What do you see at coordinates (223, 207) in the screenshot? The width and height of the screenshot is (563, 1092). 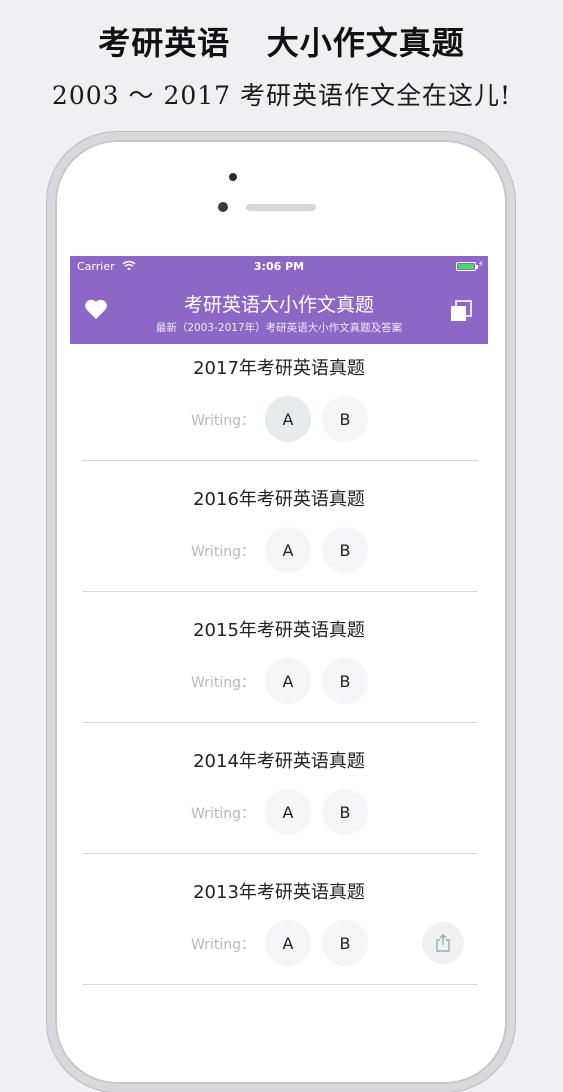 I see `front-camera` at bounding box center [223, 207].